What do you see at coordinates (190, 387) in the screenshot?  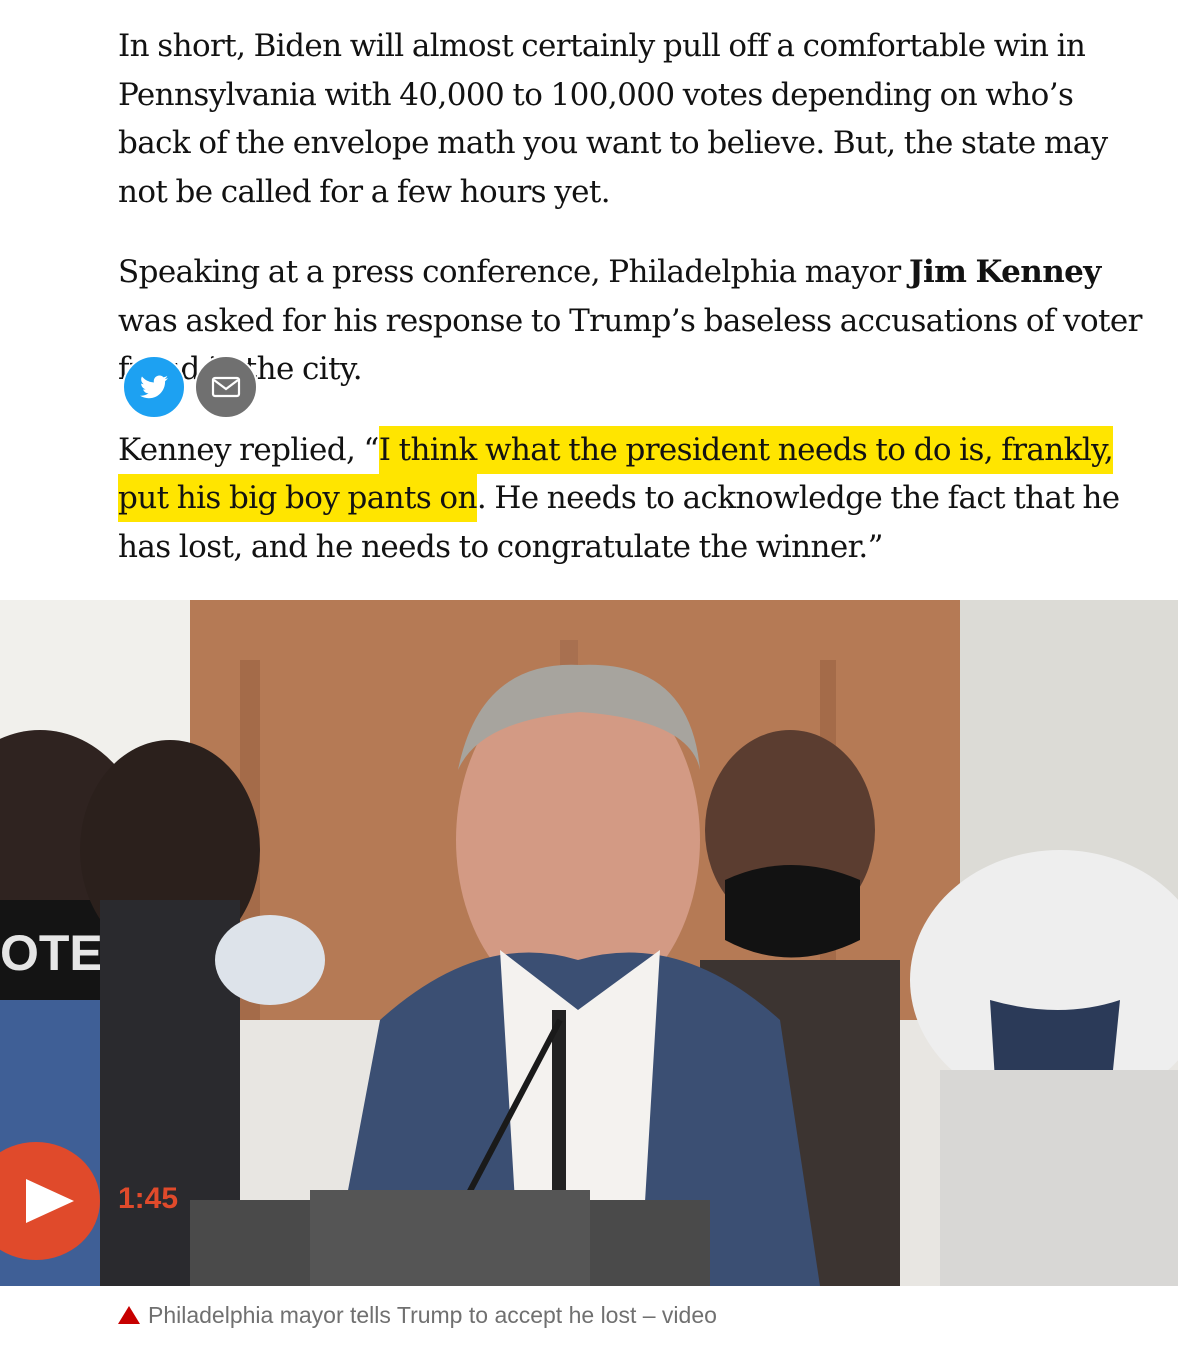 I see `share-buttons` at bounding box center [190, 387].